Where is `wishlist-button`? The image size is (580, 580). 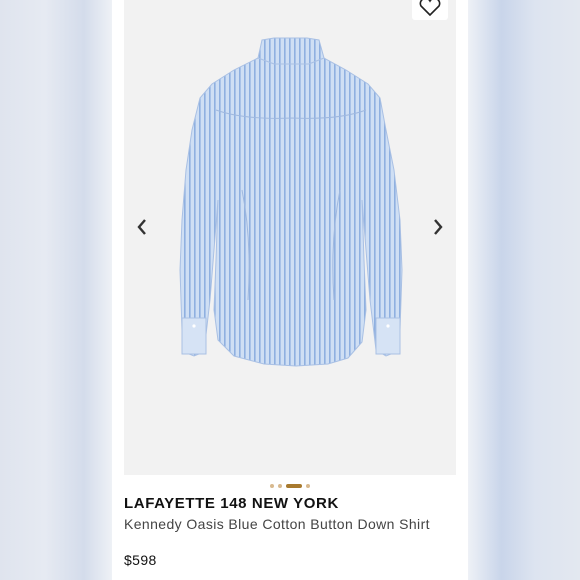
wishlist-button is located at coordinates (430, 10).